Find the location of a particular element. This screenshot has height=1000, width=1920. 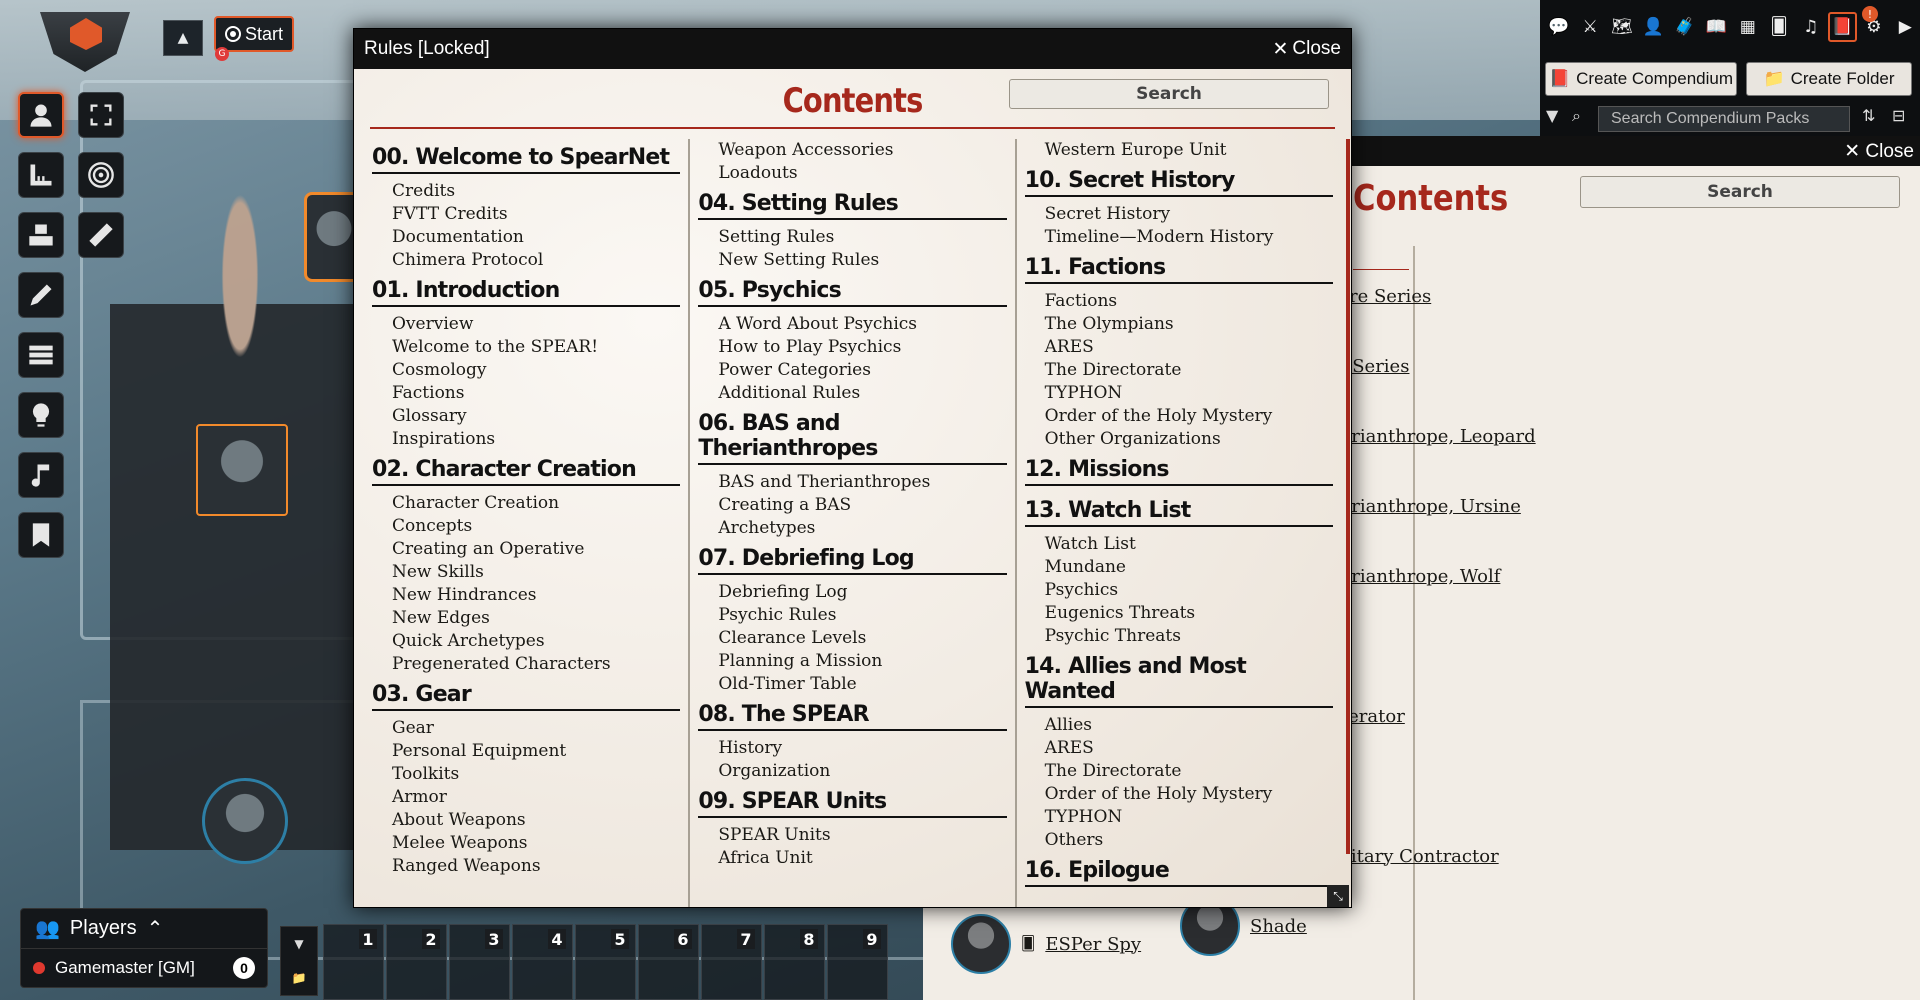

toc-entry: New Skills is located at coordinates (526, 572).